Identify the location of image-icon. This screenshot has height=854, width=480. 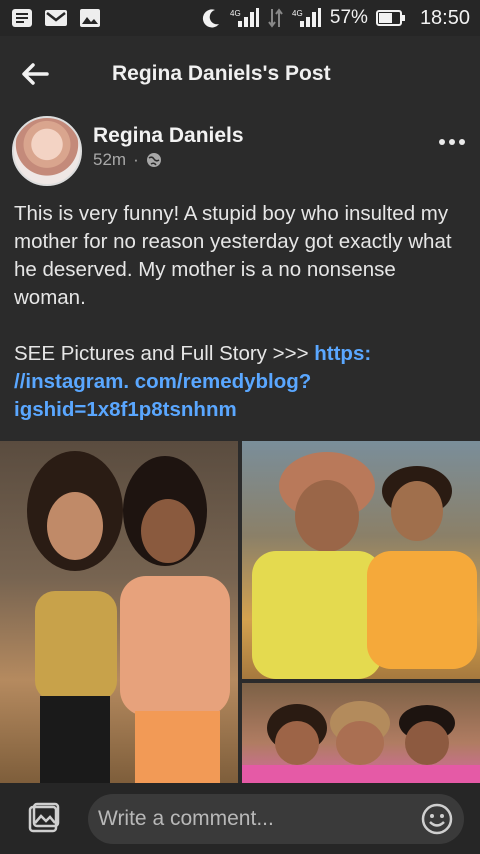
(90, 18).